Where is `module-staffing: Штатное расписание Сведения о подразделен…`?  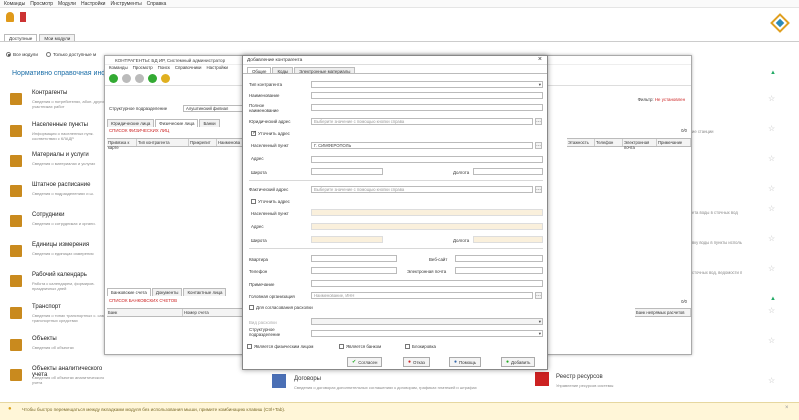 module-staffing: Штатное расписание Сведения о подразделен… is located at coordinates (60, 195).